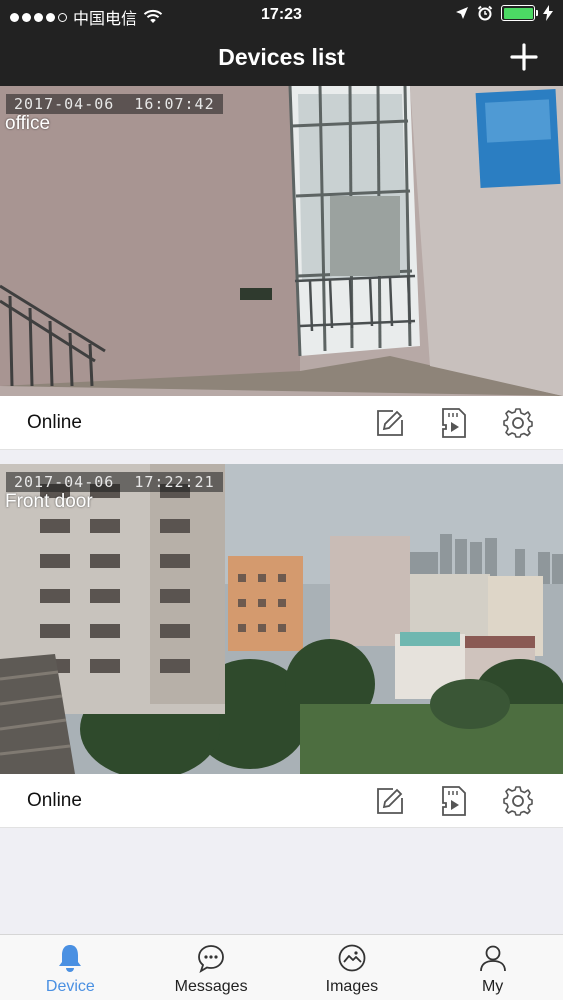  What do you see at coordinates (281, 15) in the screenshot?
I see `status-bar: 中国电信 17:23` at bounding box center [281, 15].